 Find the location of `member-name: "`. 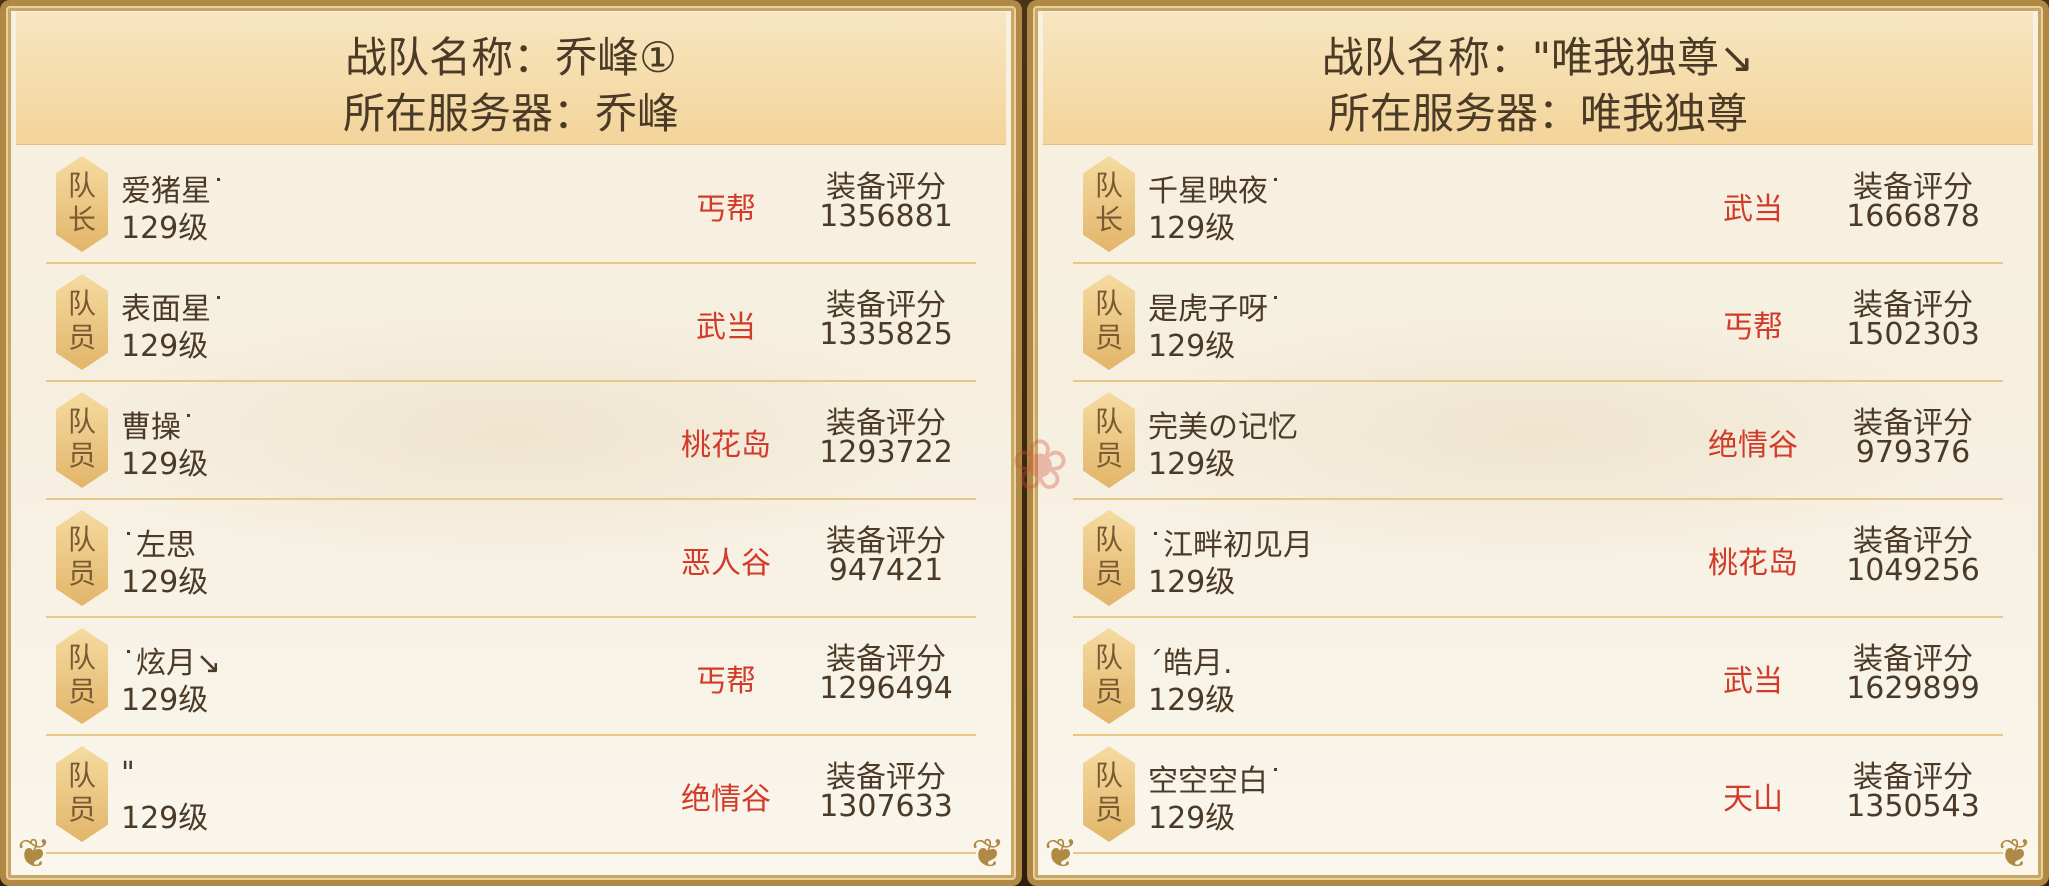

member-name: " is located at coordinates (128, 773).